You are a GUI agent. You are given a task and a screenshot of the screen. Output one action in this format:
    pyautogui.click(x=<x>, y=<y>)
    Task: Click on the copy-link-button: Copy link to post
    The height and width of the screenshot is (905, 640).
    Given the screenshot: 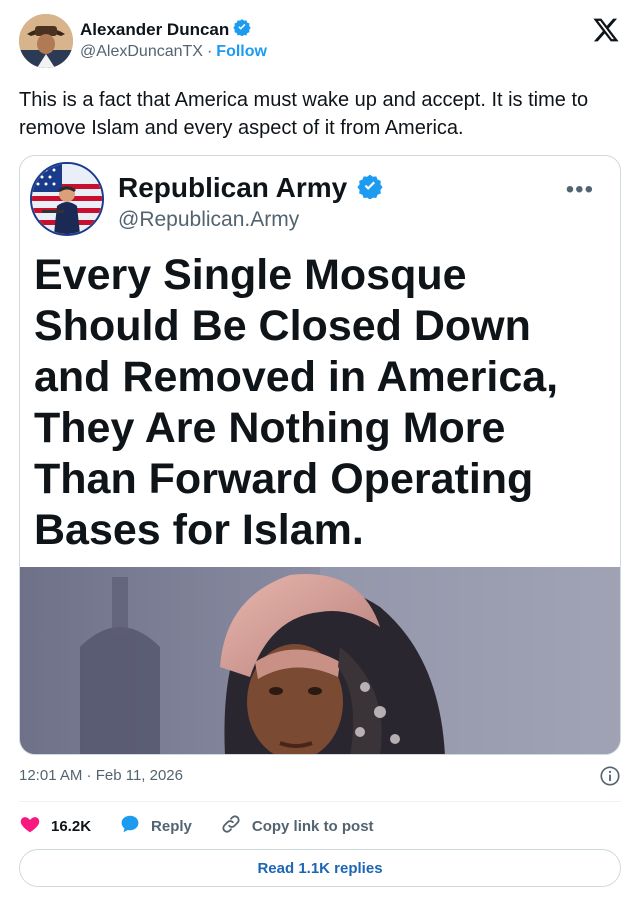 What is the action you would take?
    pyautogui.click(x=297, y=826)
    